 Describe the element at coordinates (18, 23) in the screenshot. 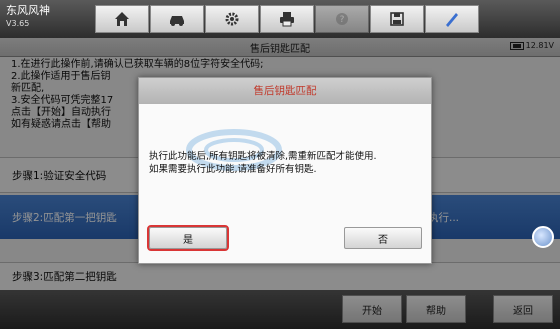

I see `version-label: V3.65` at that location.